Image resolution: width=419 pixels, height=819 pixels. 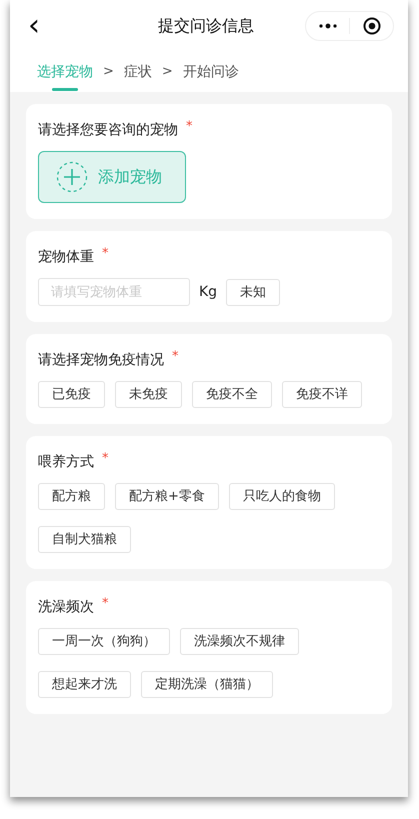 What do you see at coordinates (207, 684) in the screenshot?
I see `option-chip: 定期洗澡（猫猫）` at bounding box center [207, 684].